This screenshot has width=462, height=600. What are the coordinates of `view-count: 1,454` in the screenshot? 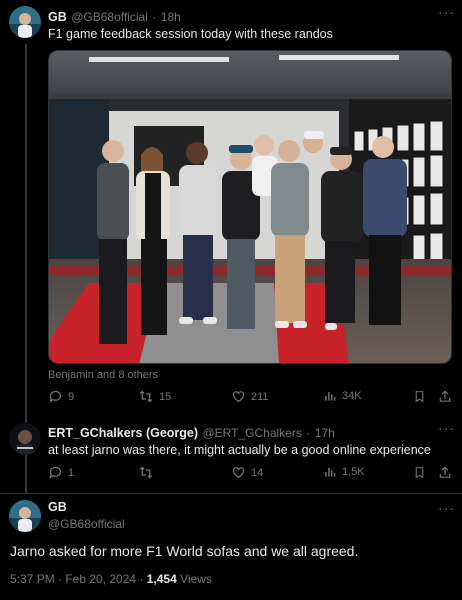 It's located at (161, 579).